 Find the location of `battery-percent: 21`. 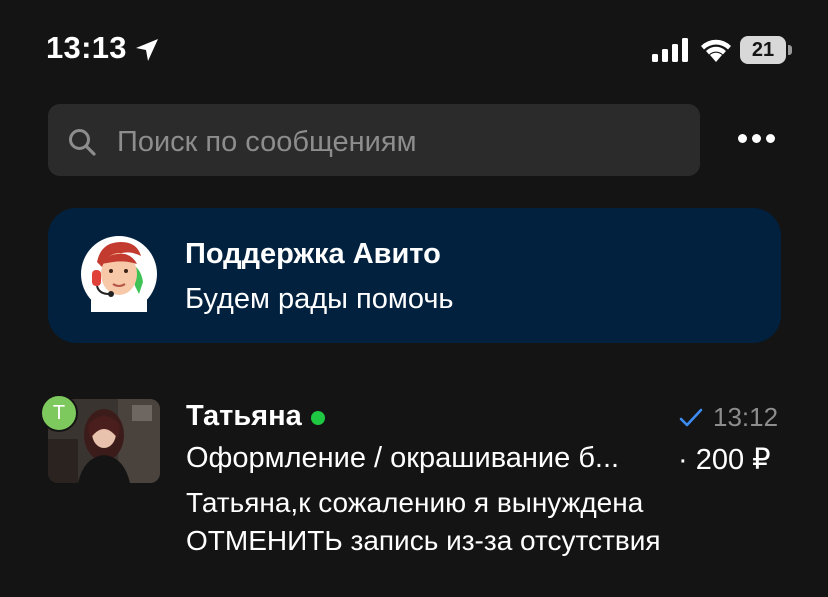

battery-percent: 21 is located at coordinates (763, 50).